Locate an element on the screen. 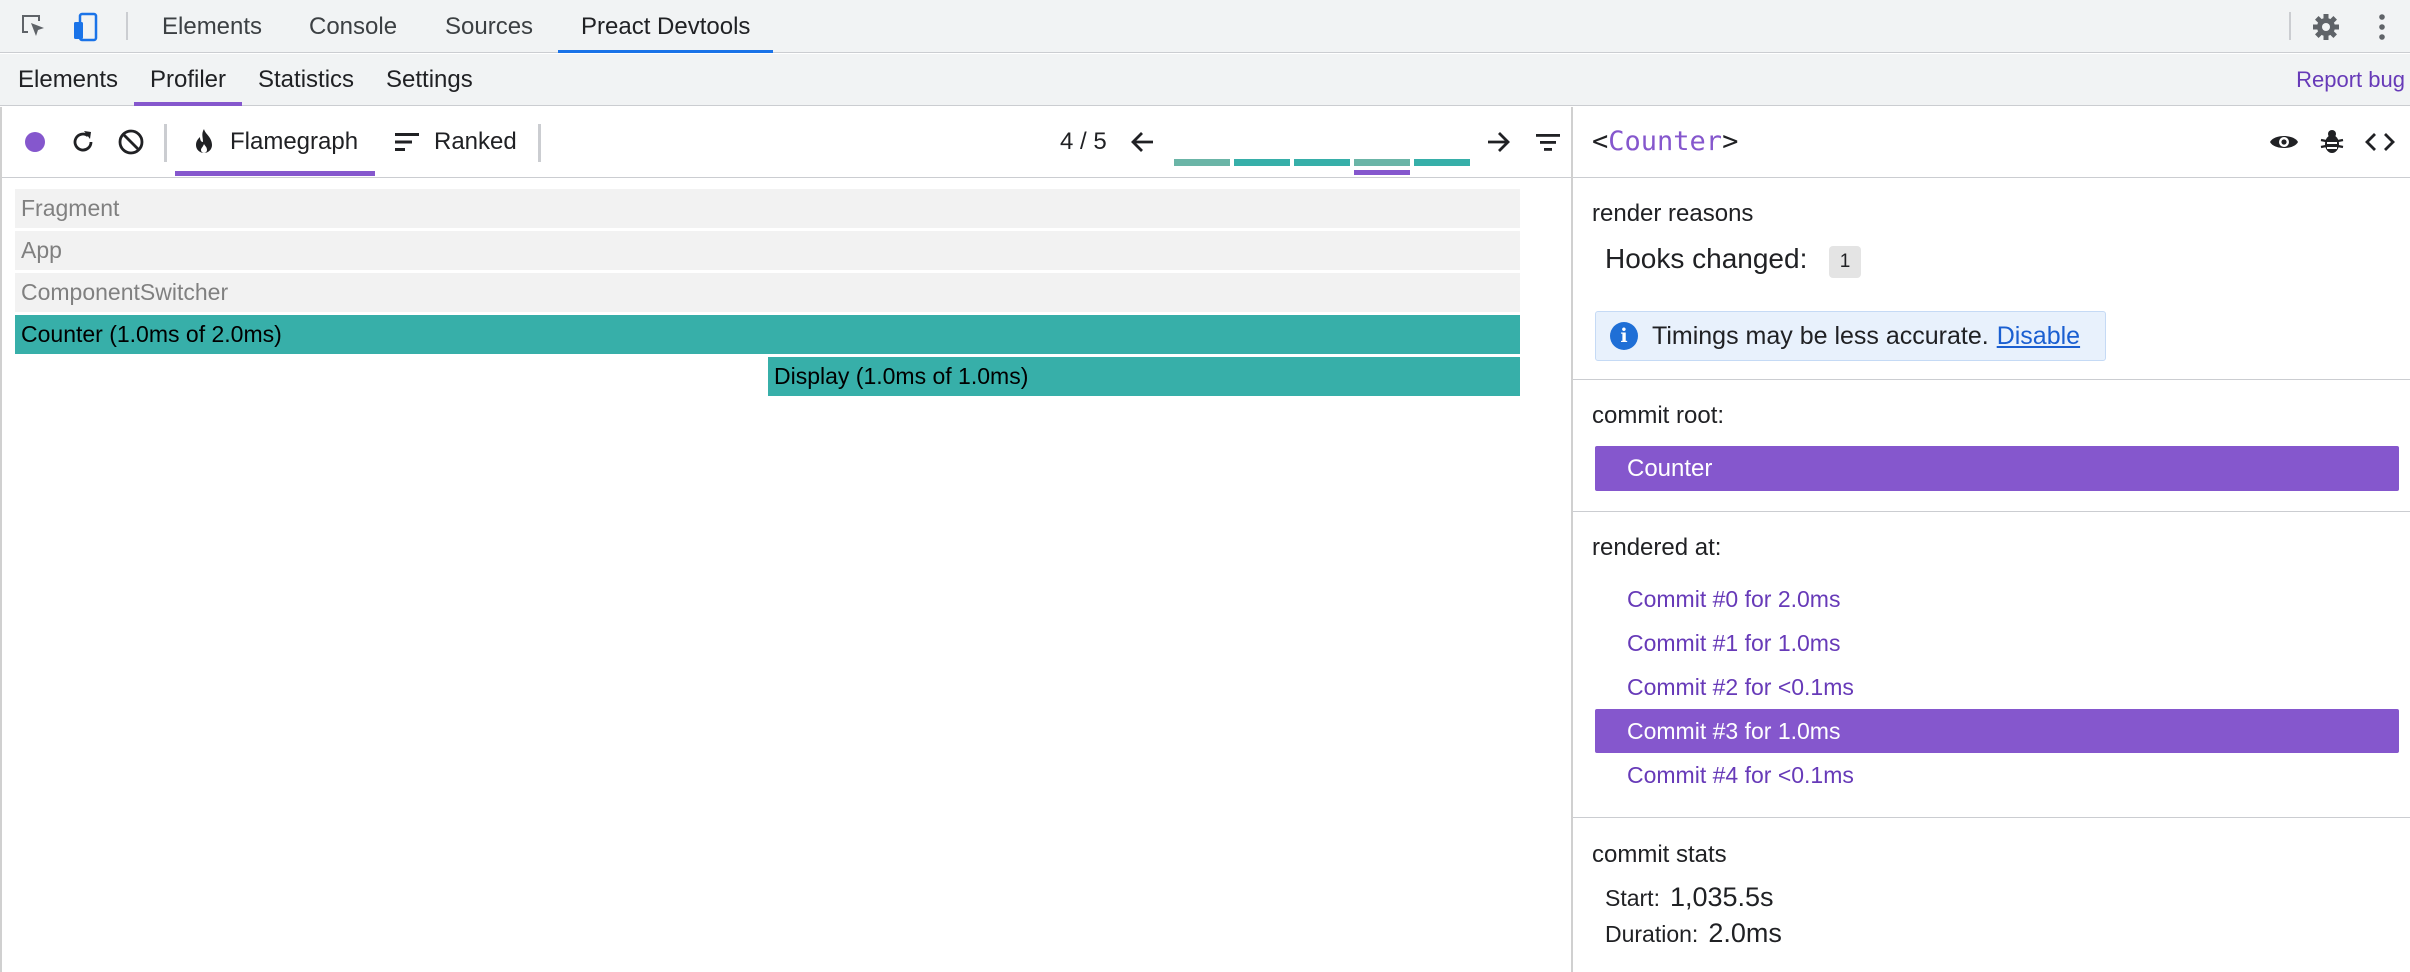 This screenshot has height=972, width=2410. duration-value: 2.0ms is located at coordinates (1745, 933).